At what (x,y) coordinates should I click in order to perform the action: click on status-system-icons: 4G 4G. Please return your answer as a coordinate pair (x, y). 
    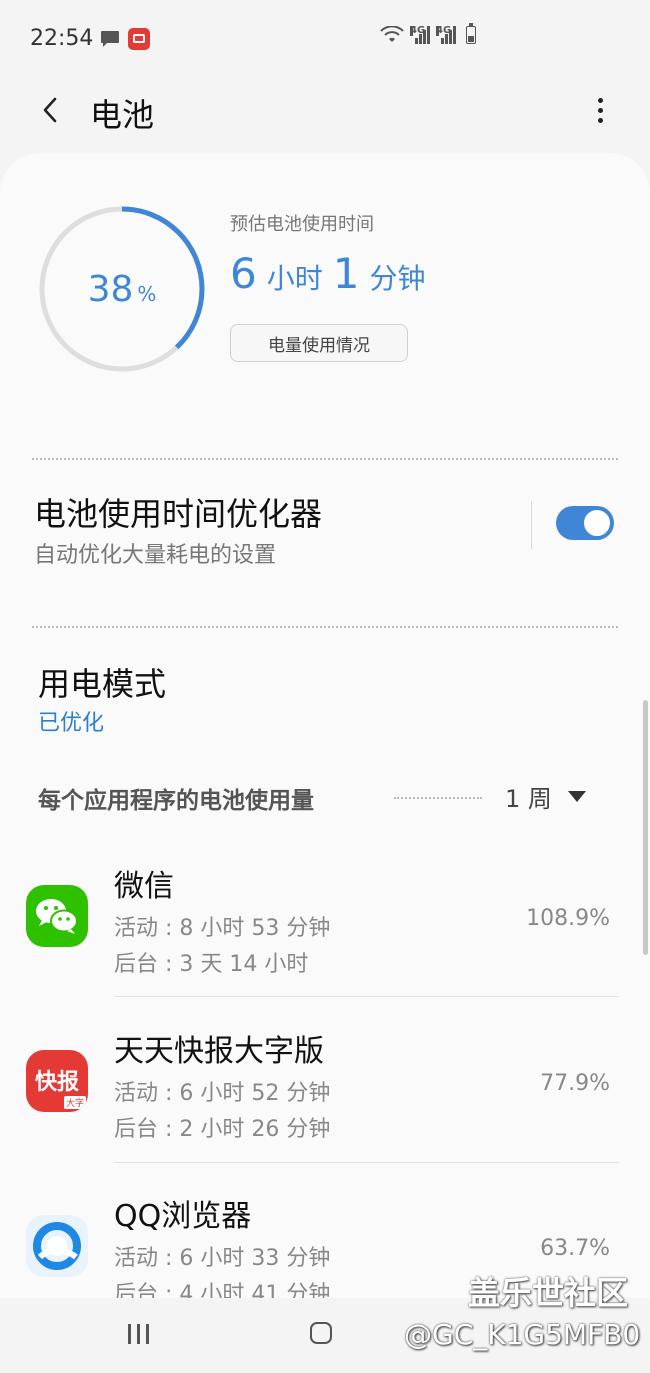
    Looking at the image, I should click on (428, 33).